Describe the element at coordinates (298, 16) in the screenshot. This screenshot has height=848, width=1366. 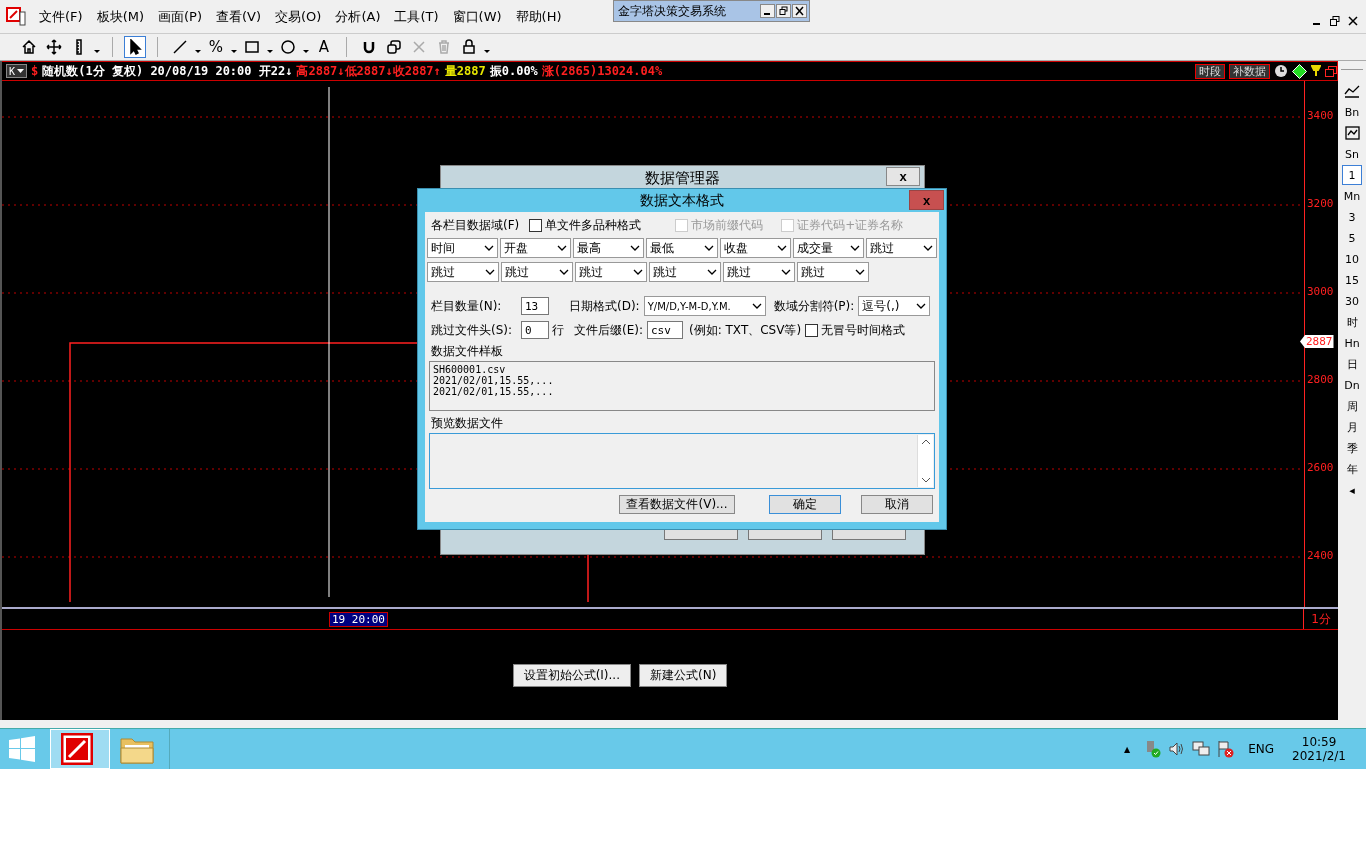
I see `menu-item: 交易(O)` at that location.